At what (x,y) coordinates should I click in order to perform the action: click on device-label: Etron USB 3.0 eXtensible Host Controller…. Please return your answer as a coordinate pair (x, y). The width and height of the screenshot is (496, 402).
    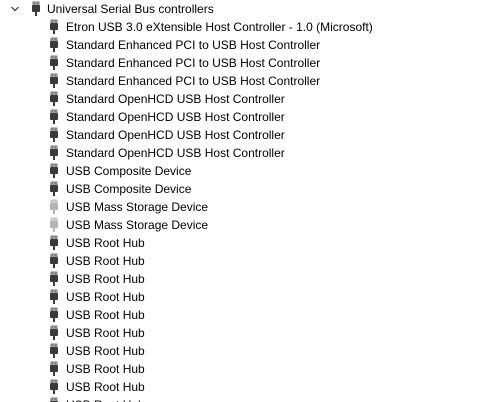
    Looking at the image, I should click on (219, 27).